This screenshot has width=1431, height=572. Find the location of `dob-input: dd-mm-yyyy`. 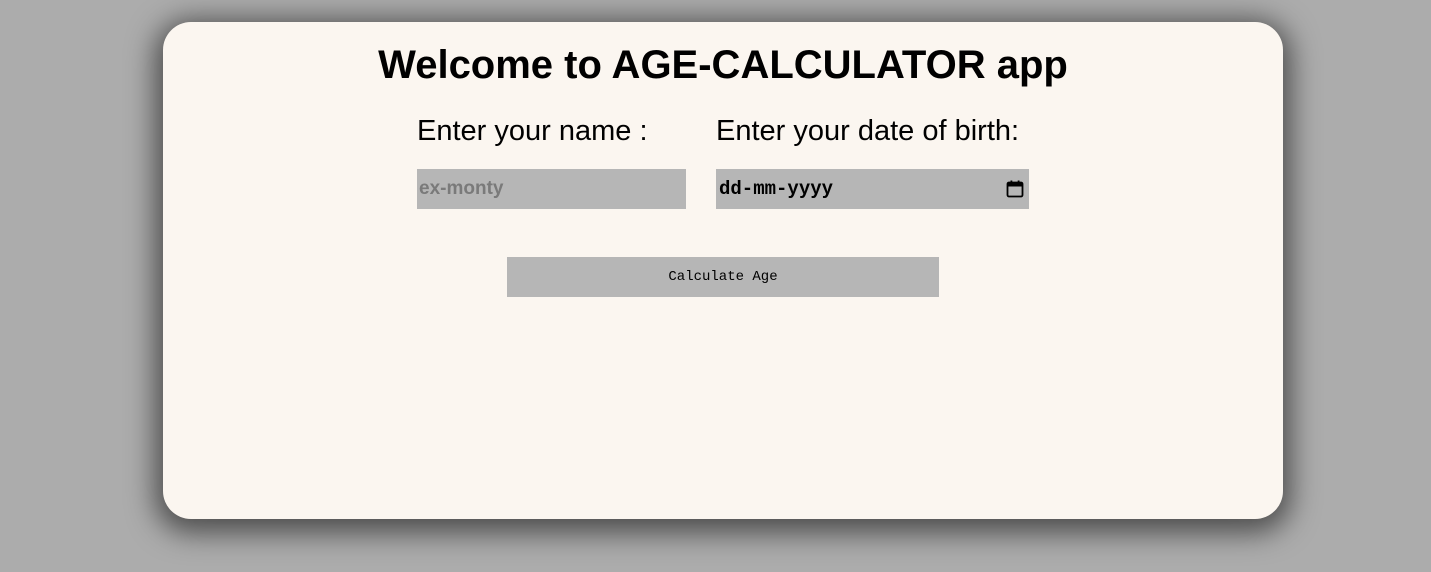

dob-input: dd-mm-yyyy is located at coordinates (872, 189).